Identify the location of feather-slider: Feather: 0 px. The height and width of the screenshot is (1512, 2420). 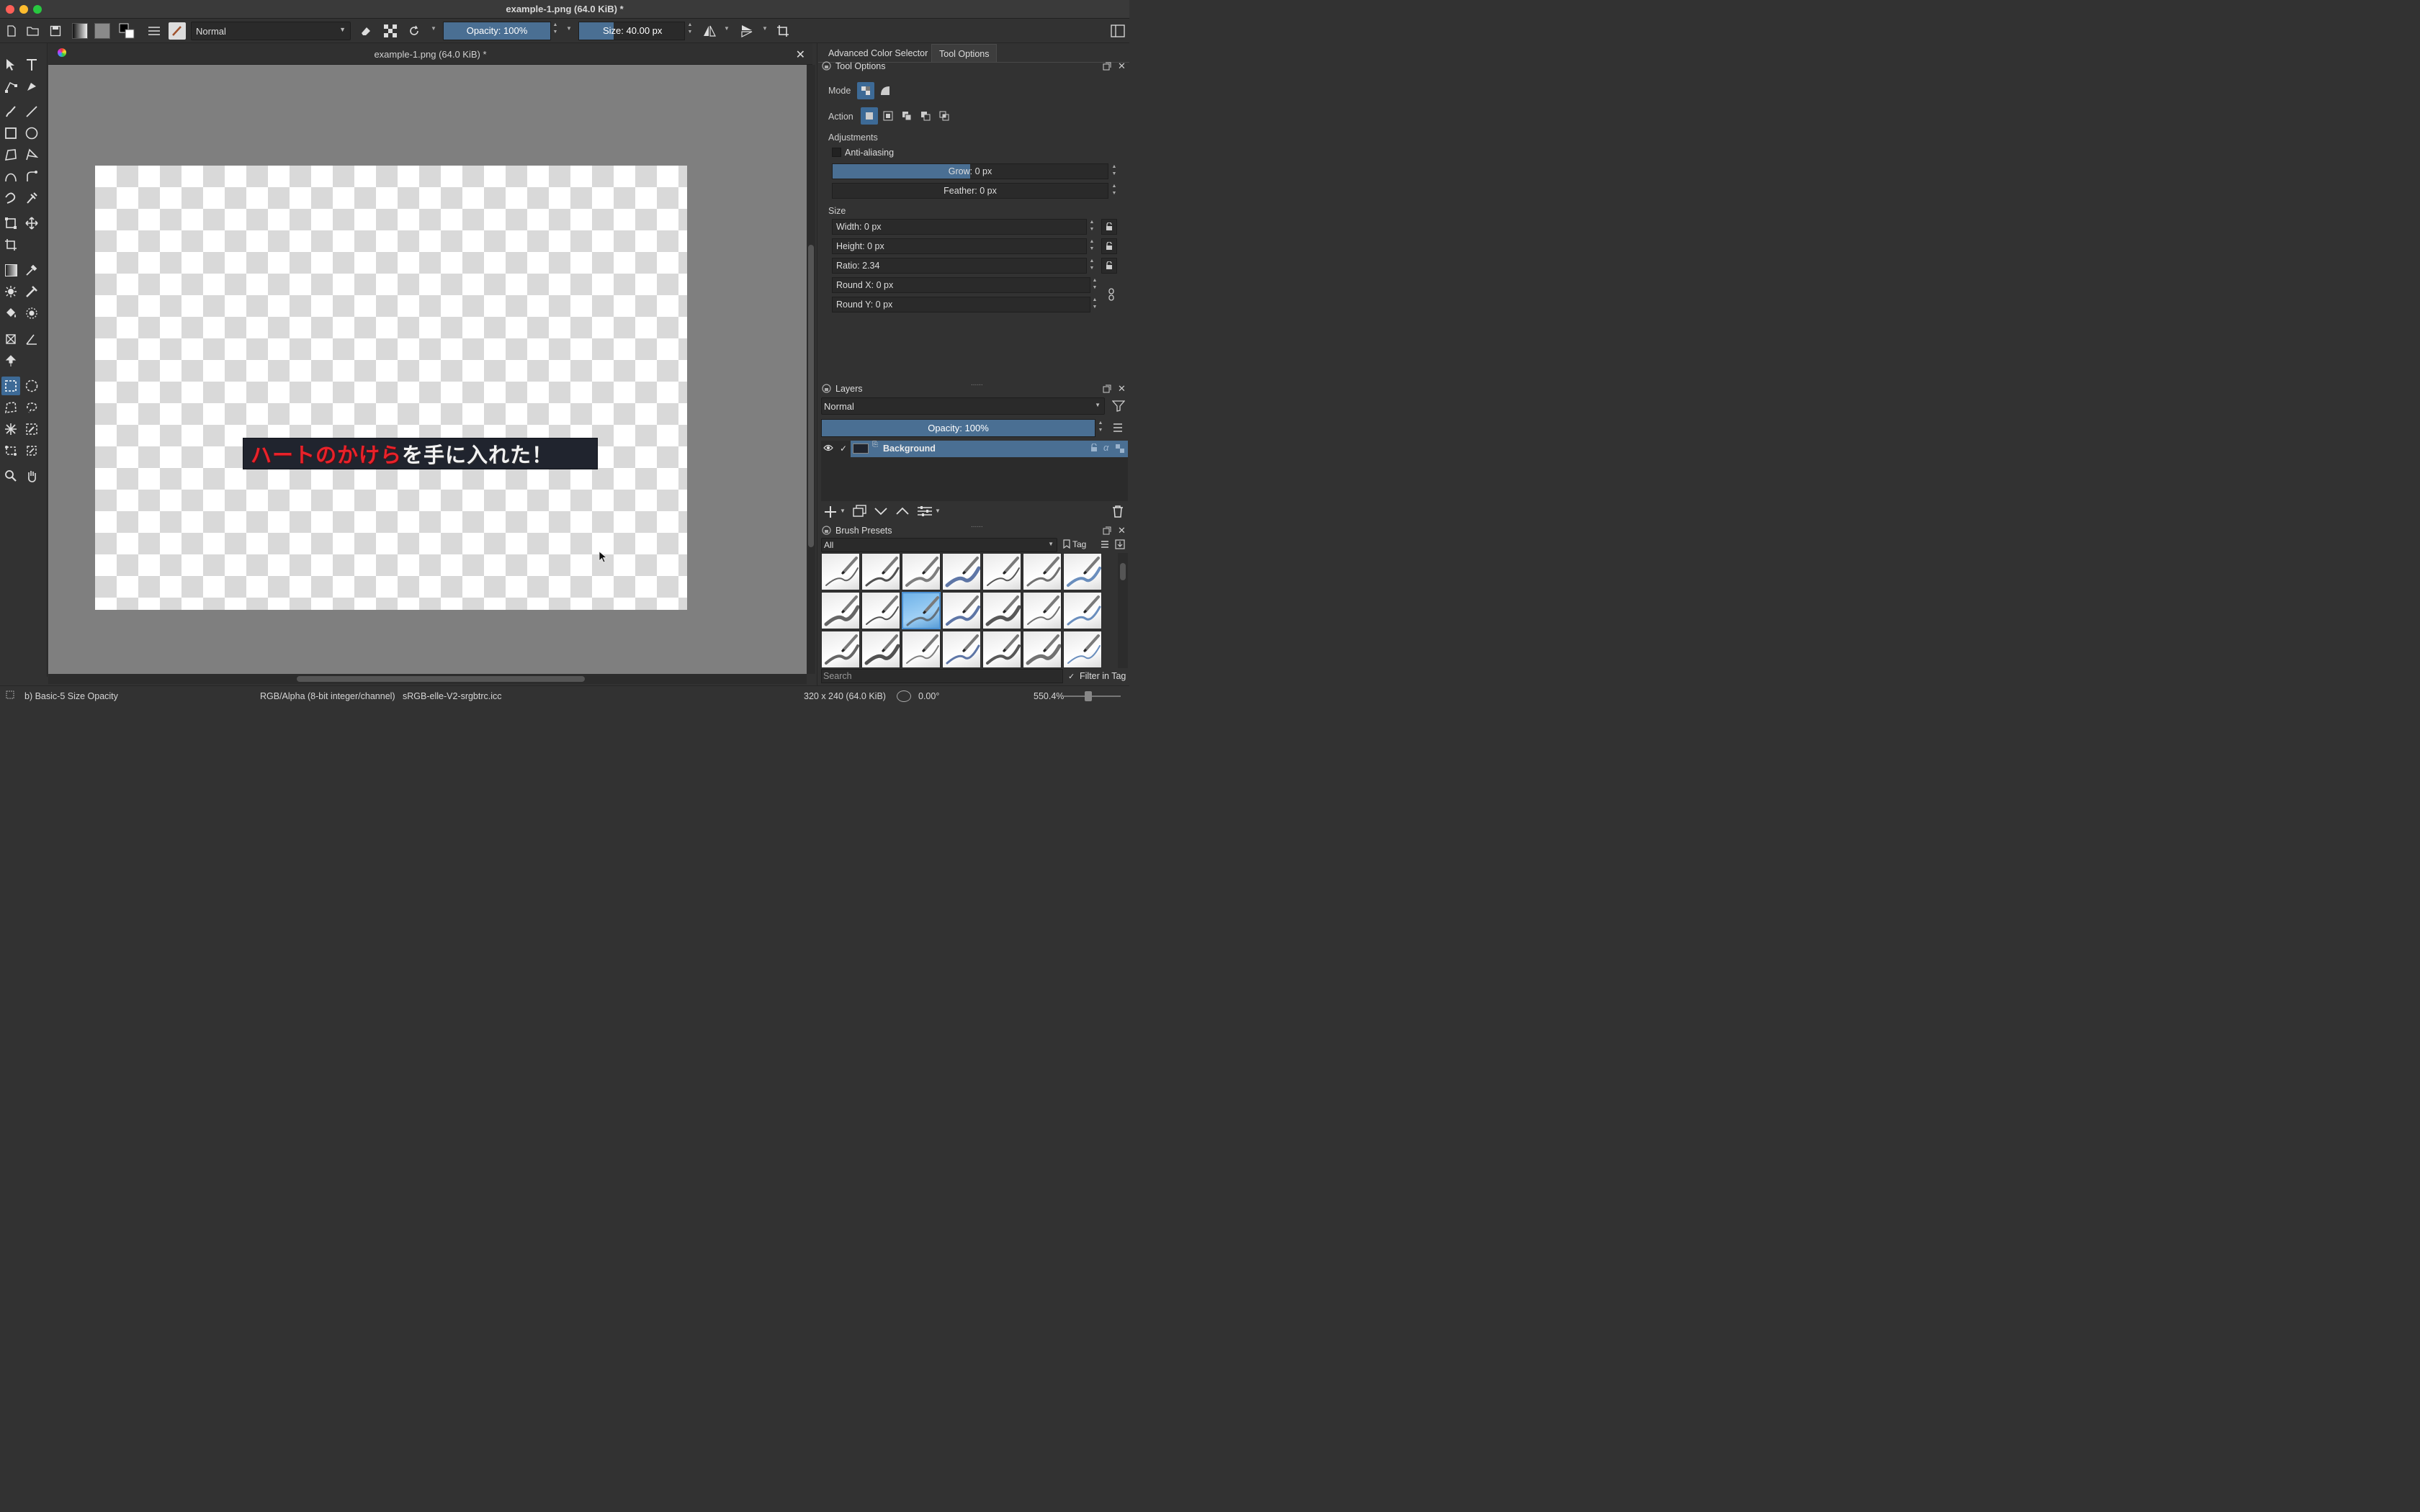
(970, 191).